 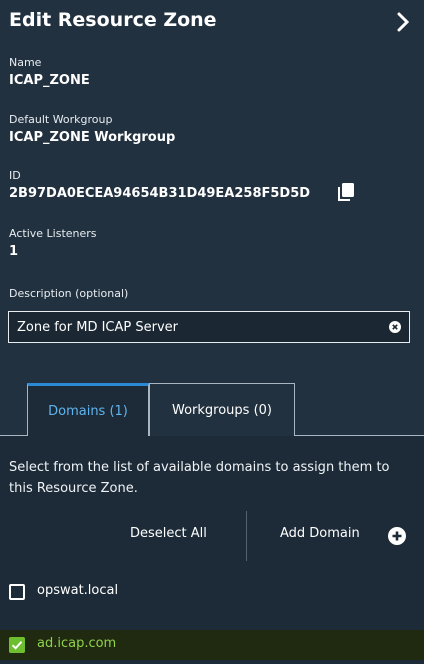 I want to click on name-value: ICAP_ZONE, so click(x=49, y=80).